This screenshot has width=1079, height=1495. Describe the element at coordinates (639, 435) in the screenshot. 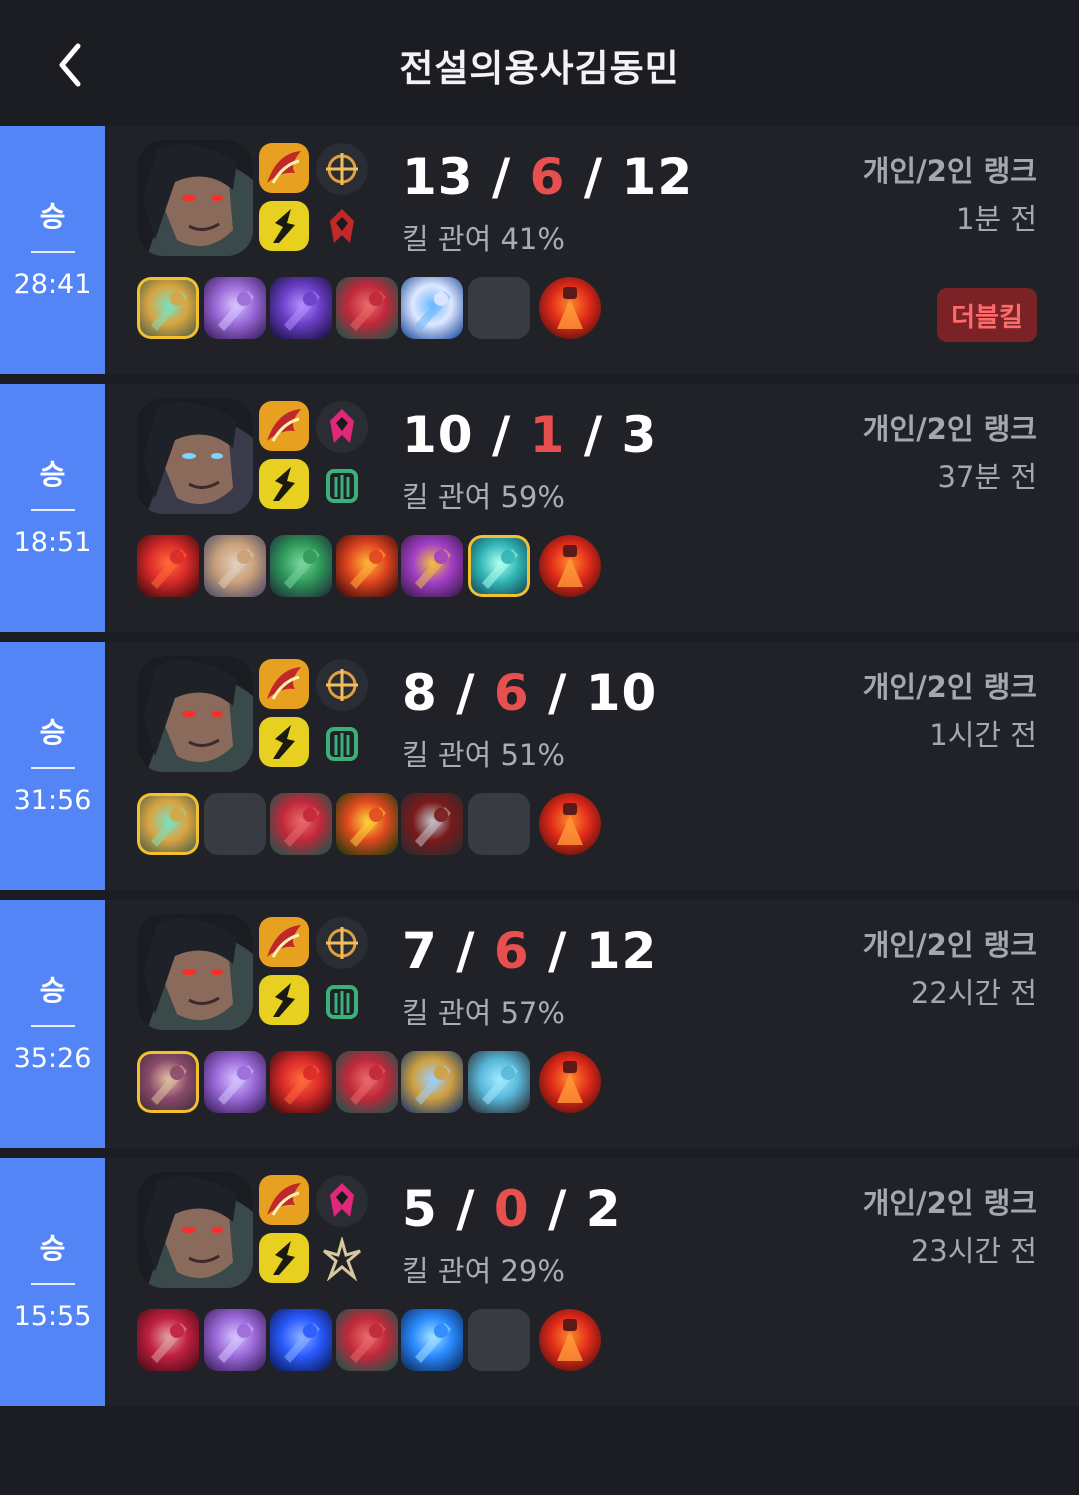

I see `assists: 3` at that location.